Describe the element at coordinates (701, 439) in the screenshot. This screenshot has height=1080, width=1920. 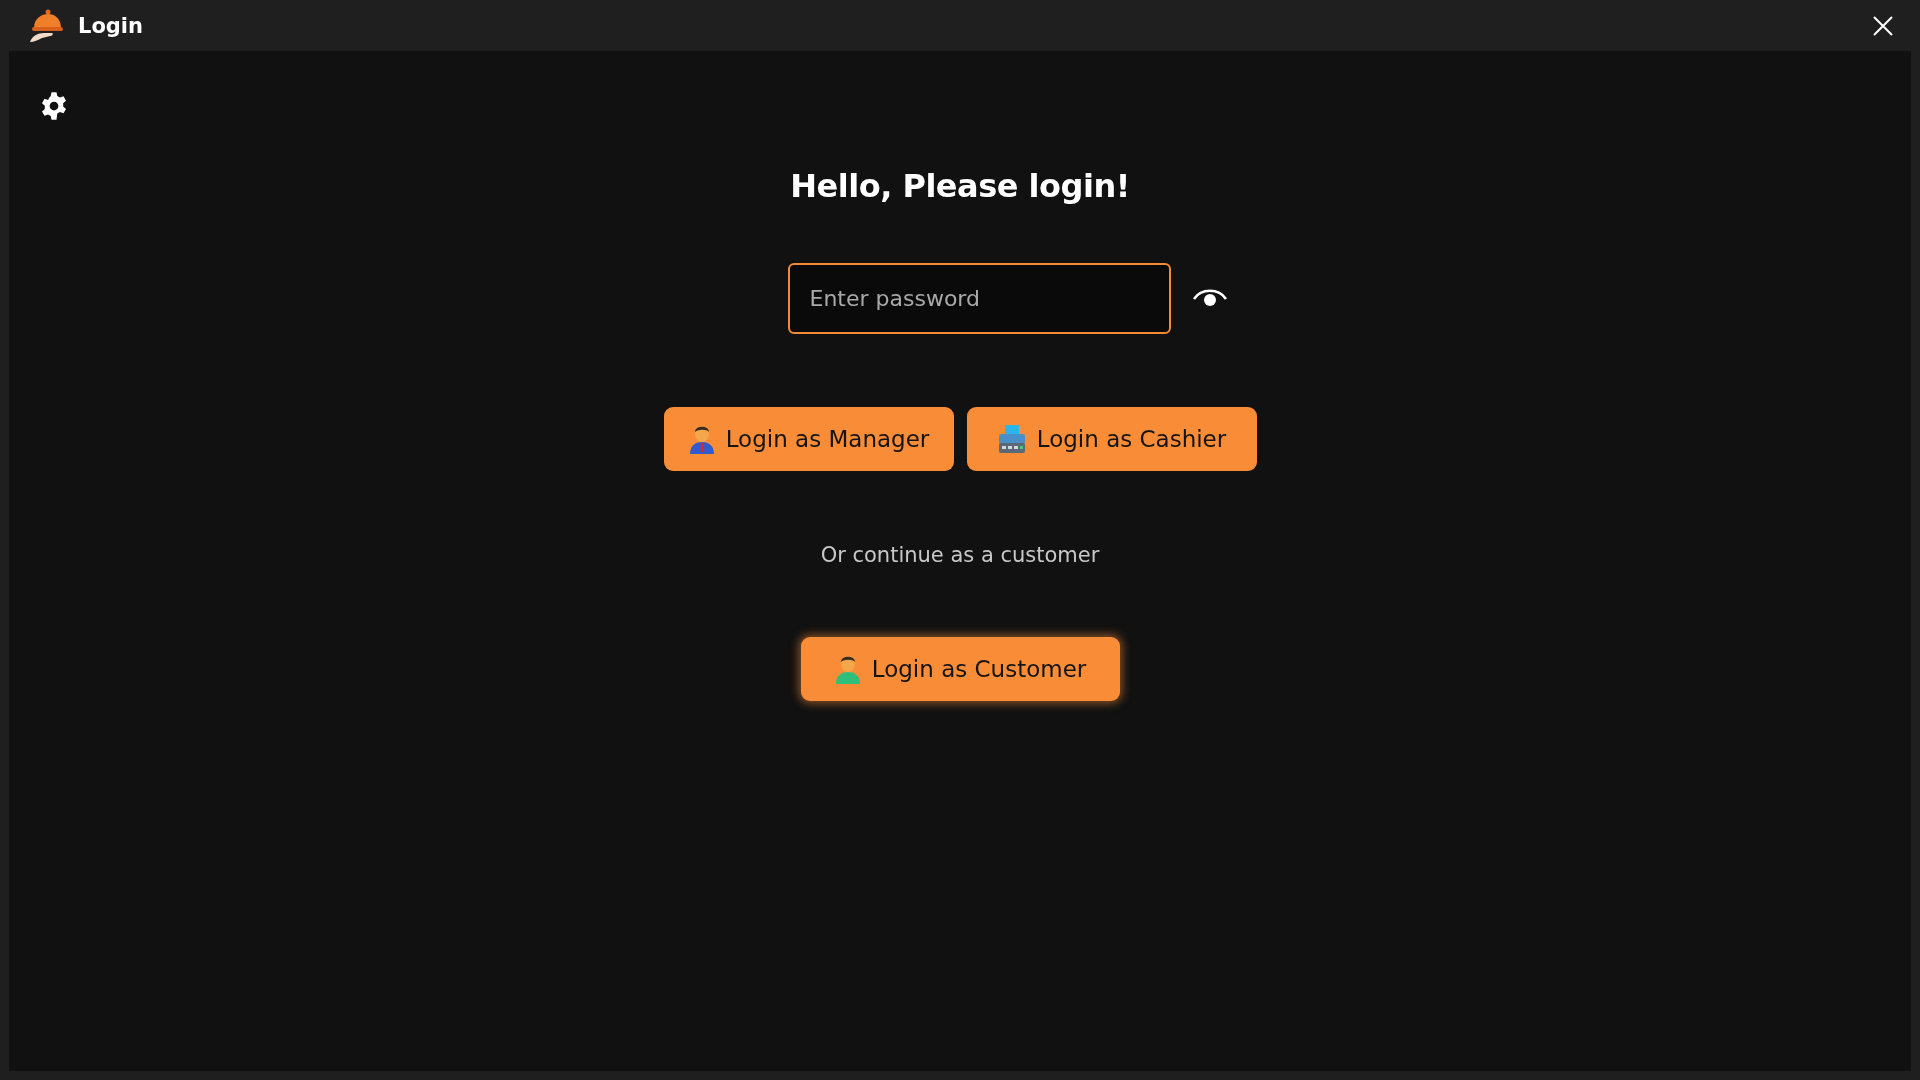
I see `manager-figure-icon` at that location.